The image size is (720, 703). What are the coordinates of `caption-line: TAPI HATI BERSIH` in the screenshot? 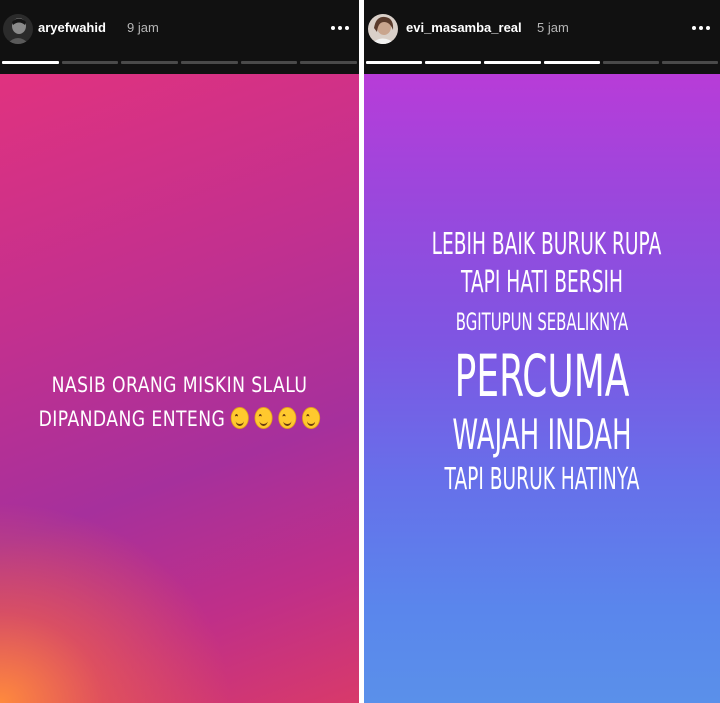 It's located at (541, 282).